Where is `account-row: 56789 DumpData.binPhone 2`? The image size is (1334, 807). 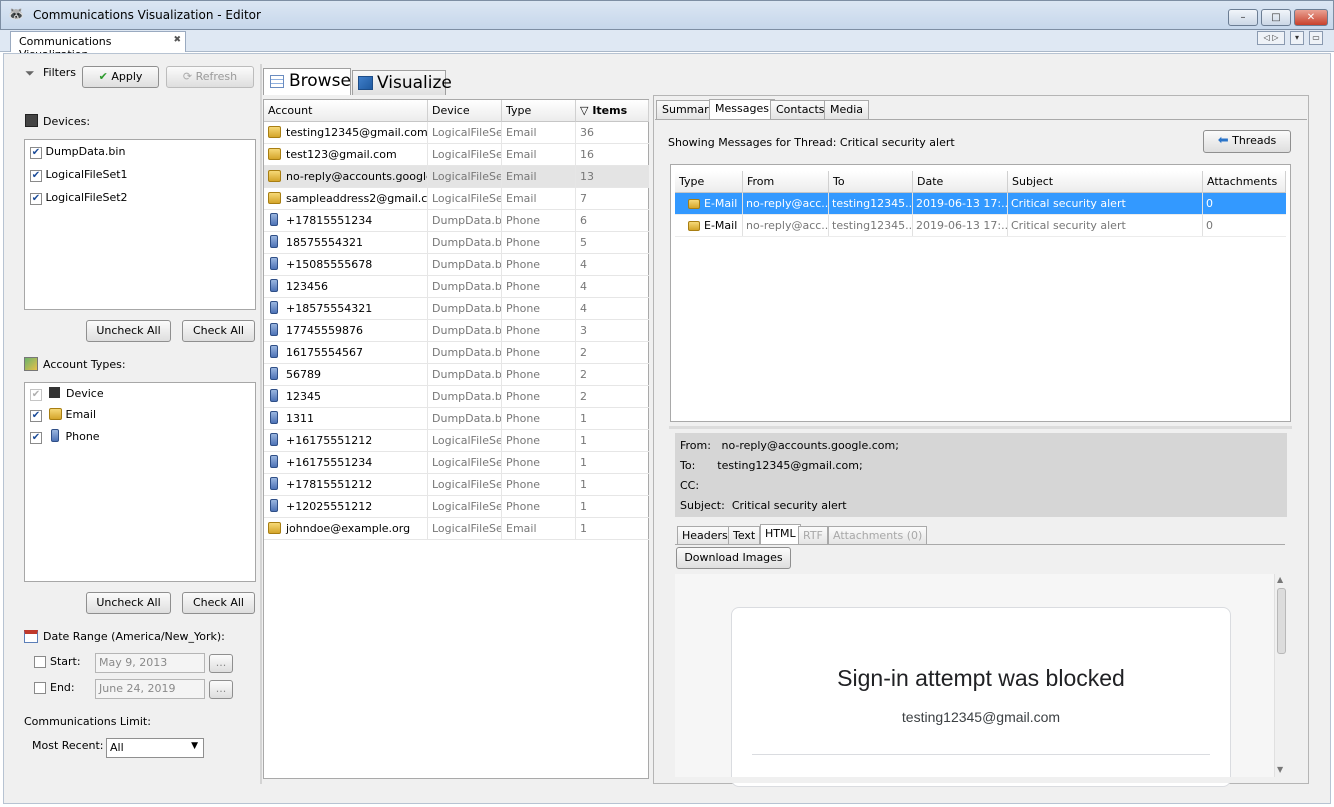 account-row: 56789 DumpData.binPhone 2 is located at coordinates (456, 375).